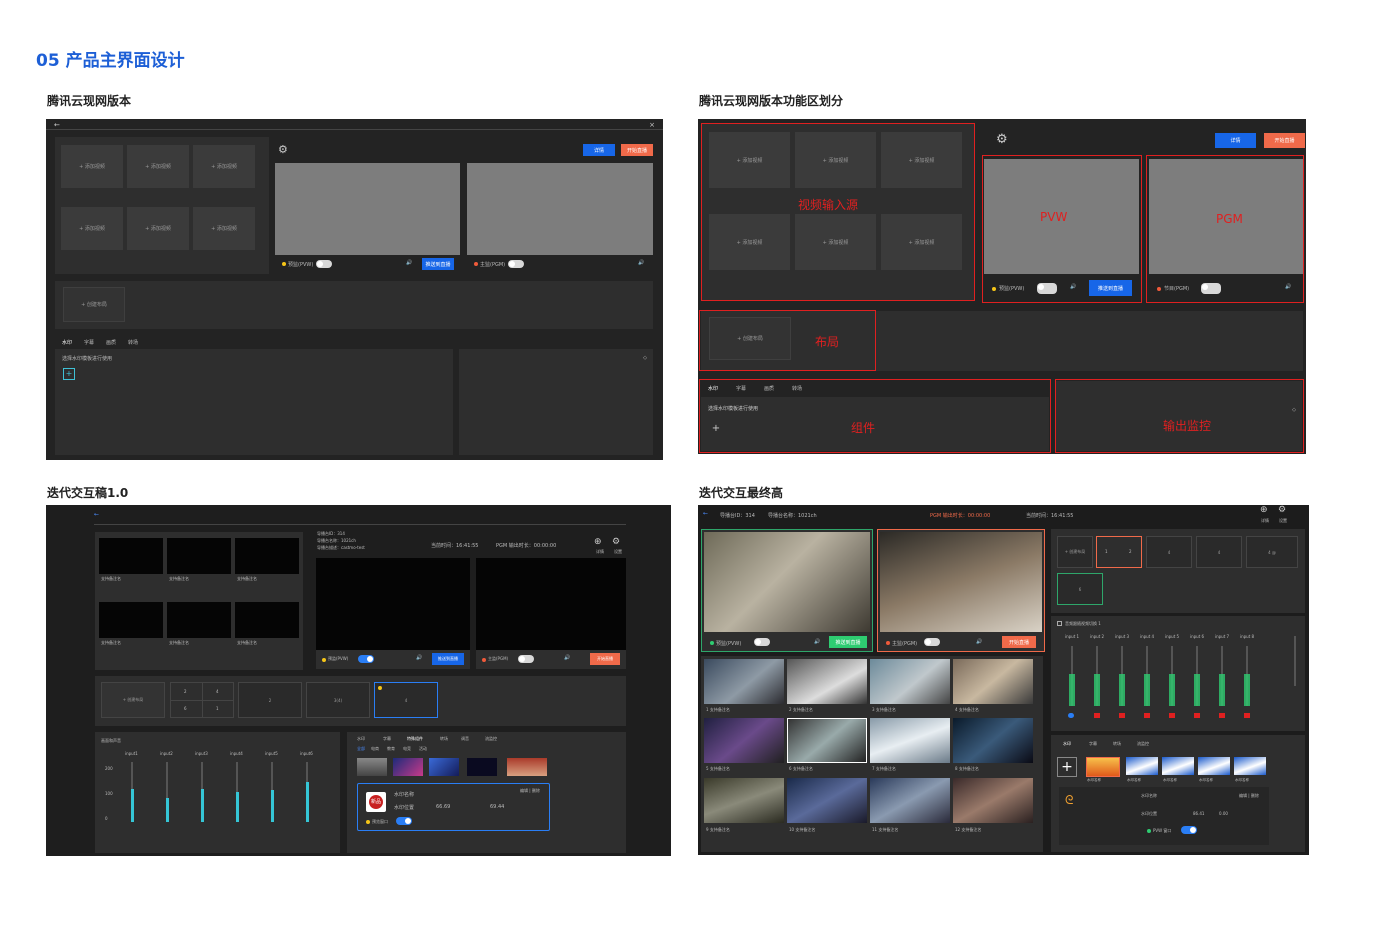 The image size is (1398, 944). I want to click on source-thumb-selected, so click(827, 740).